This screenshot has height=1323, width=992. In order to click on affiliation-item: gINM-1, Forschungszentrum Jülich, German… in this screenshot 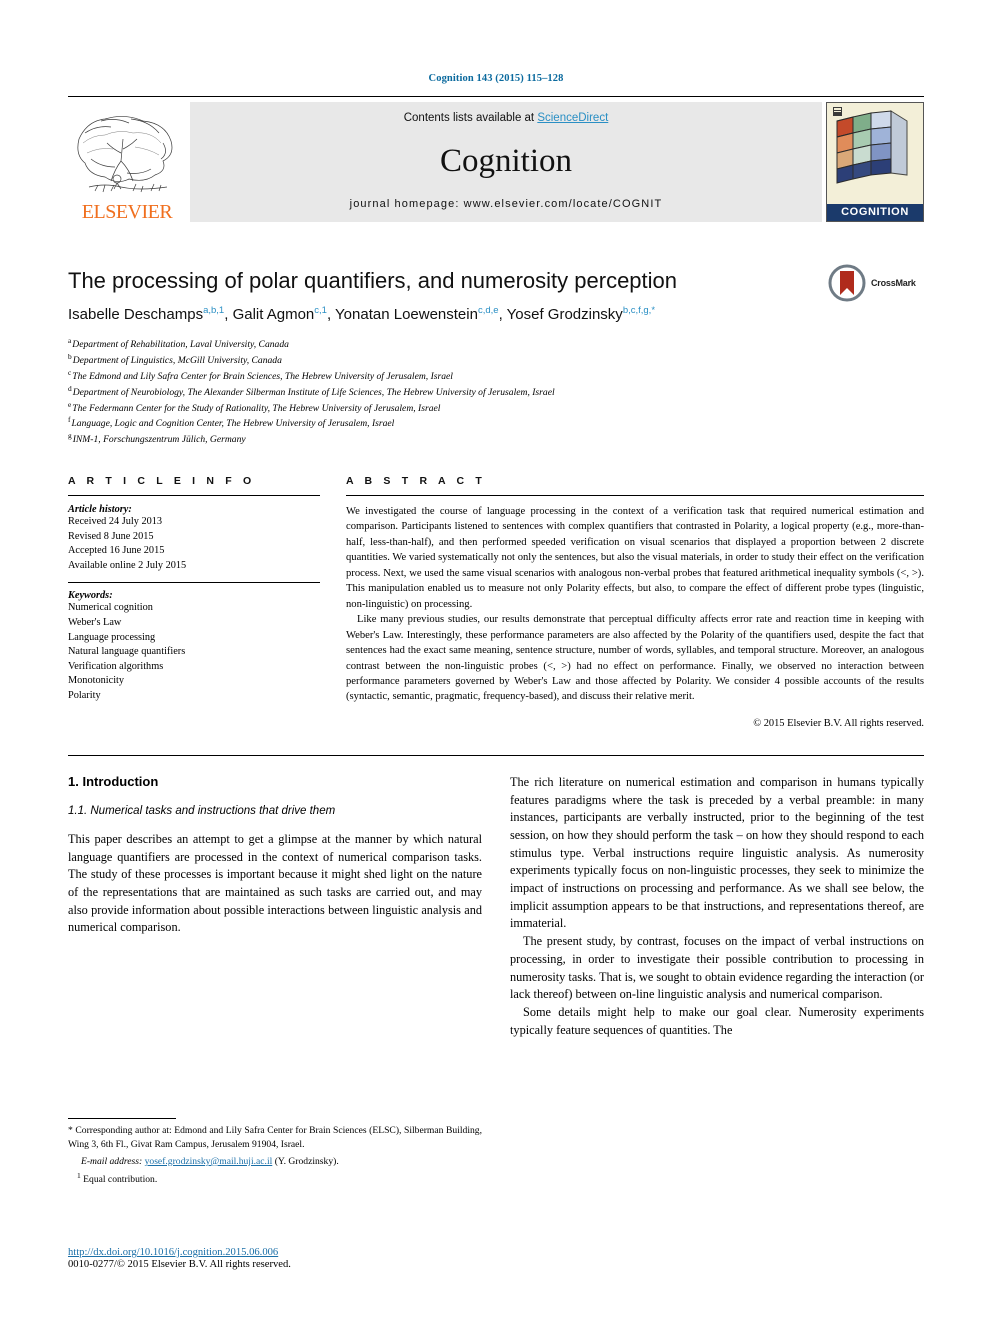, I will do `click(496, 439)`.